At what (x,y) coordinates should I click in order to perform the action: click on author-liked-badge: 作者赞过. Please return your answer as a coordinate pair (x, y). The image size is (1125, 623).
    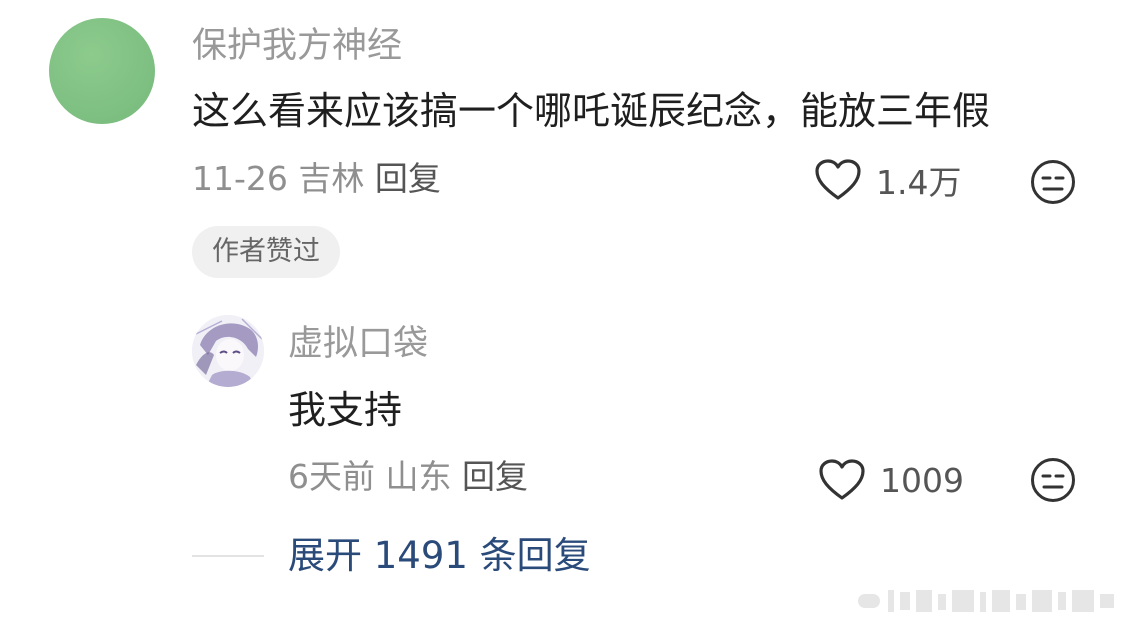
    Looking at the image, I should click on (266, 252).